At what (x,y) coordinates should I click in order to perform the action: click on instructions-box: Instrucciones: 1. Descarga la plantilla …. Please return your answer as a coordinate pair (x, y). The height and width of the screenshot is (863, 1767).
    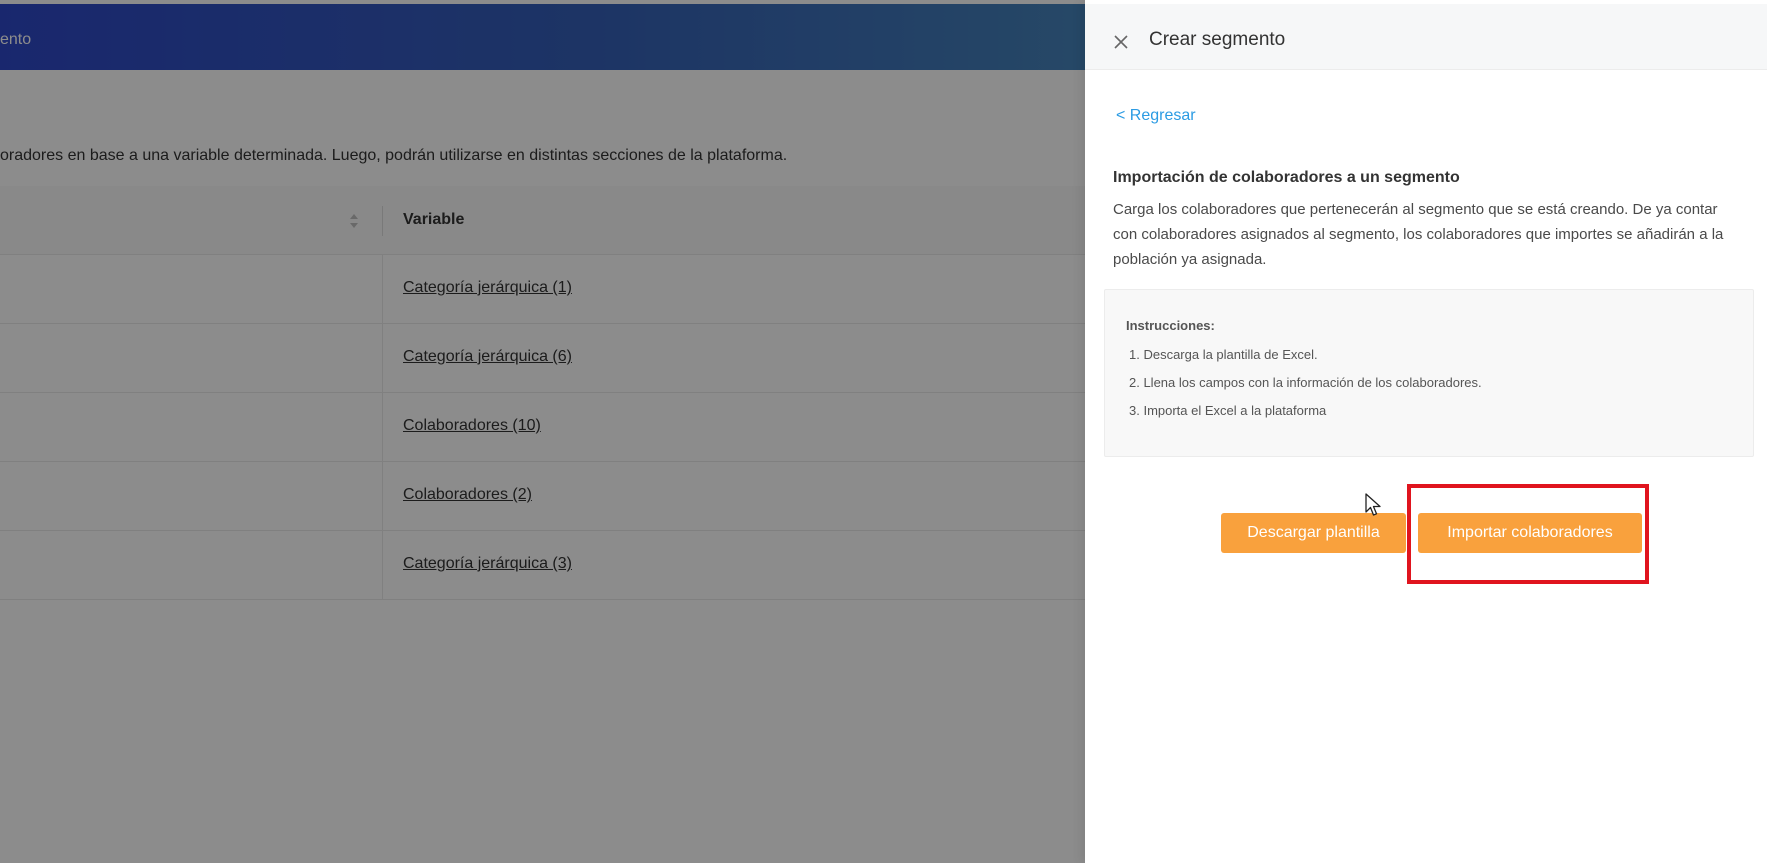
    Looking at the image, I should click on (1429, 373).